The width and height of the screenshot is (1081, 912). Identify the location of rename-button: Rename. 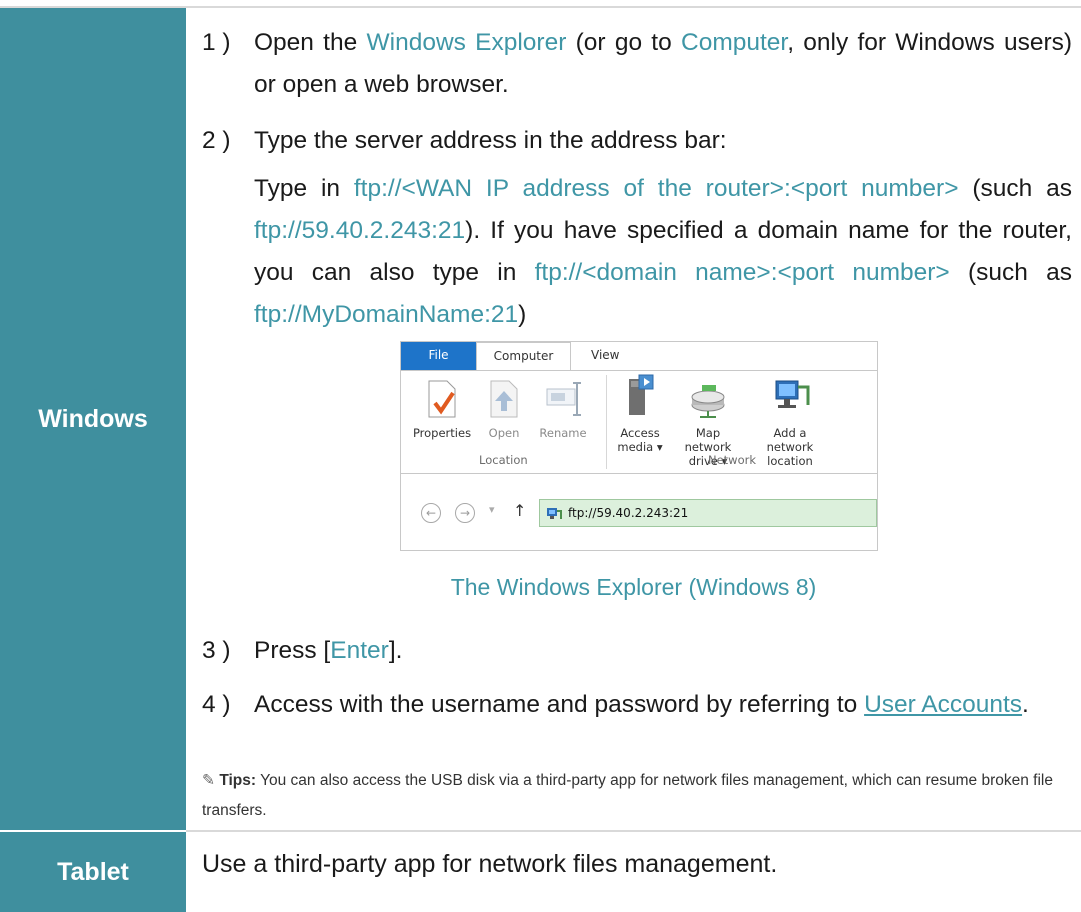
(563, 409).